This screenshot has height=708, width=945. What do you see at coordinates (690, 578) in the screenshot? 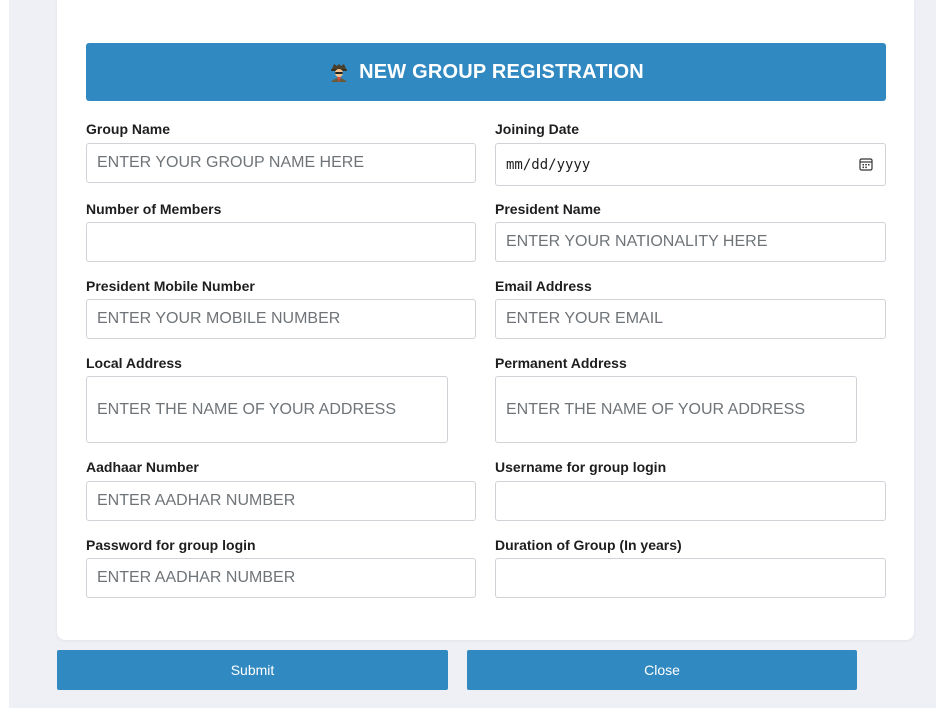
I see `duration-input` at bounding box center [690, 578].